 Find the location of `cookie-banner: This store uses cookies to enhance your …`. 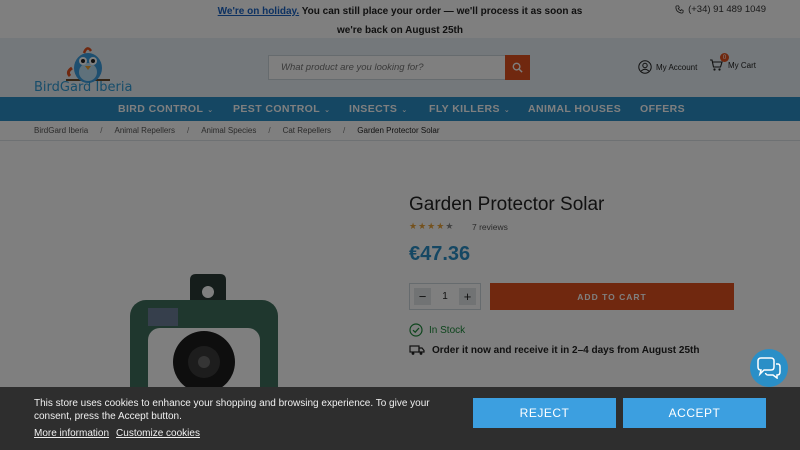

cookie-banner: This store uses cookies to enhance your … is located at coordinates (400, 418).